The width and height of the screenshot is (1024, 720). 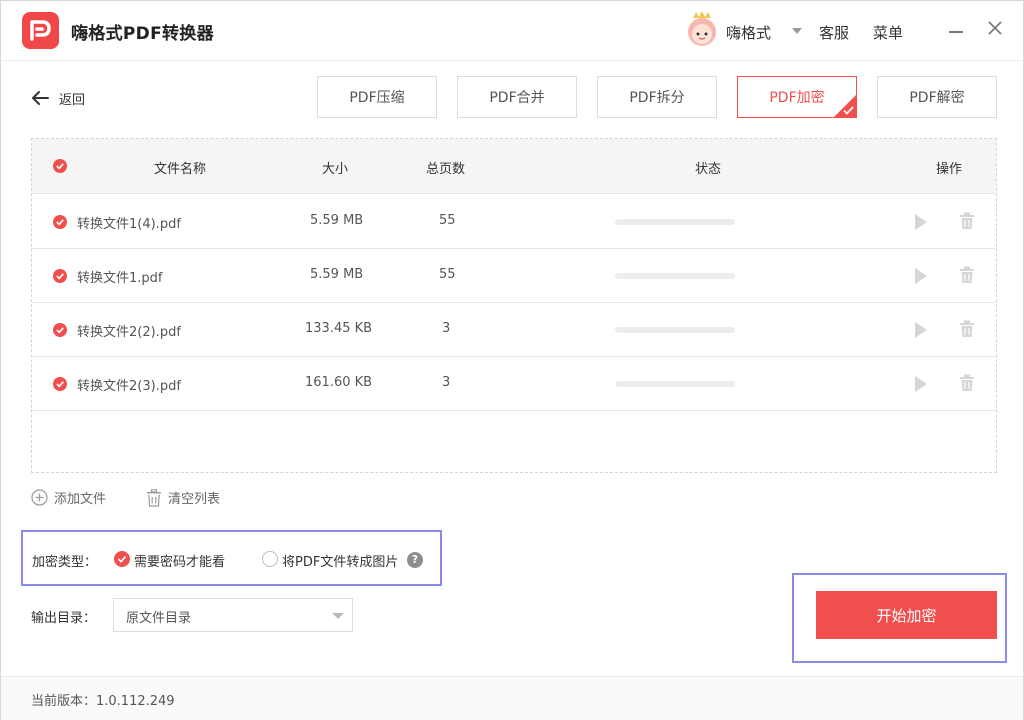 I want to click on add-file-button: 添加文件, so click(x=68, y=497).